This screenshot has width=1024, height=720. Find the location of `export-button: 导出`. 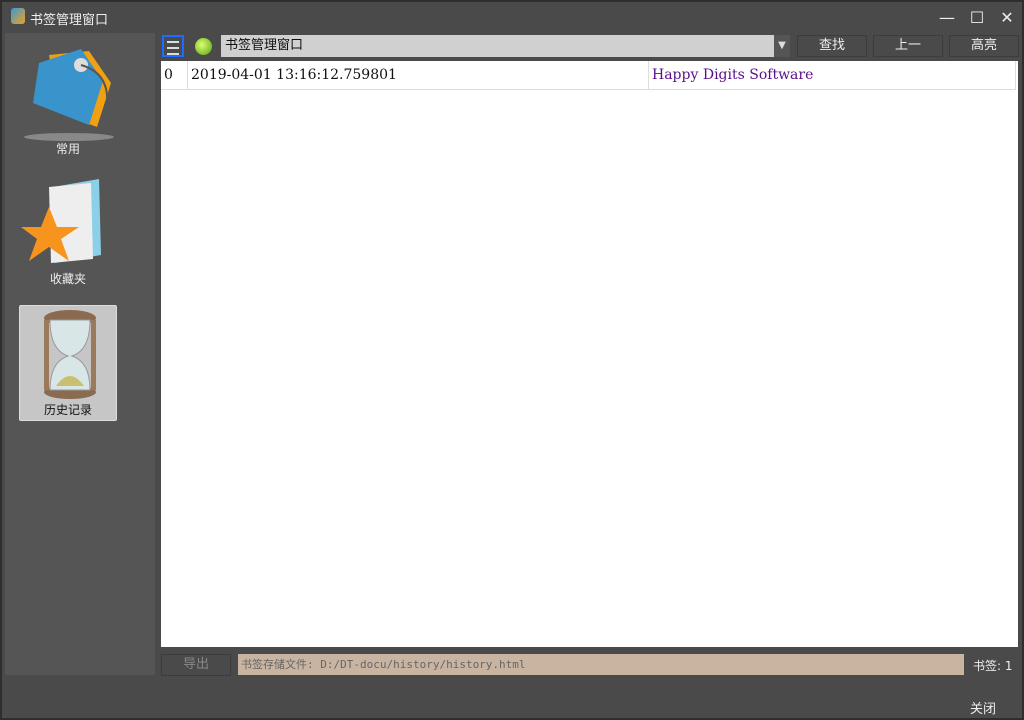

export-button: 导出 is located at coordinates (196, 665).